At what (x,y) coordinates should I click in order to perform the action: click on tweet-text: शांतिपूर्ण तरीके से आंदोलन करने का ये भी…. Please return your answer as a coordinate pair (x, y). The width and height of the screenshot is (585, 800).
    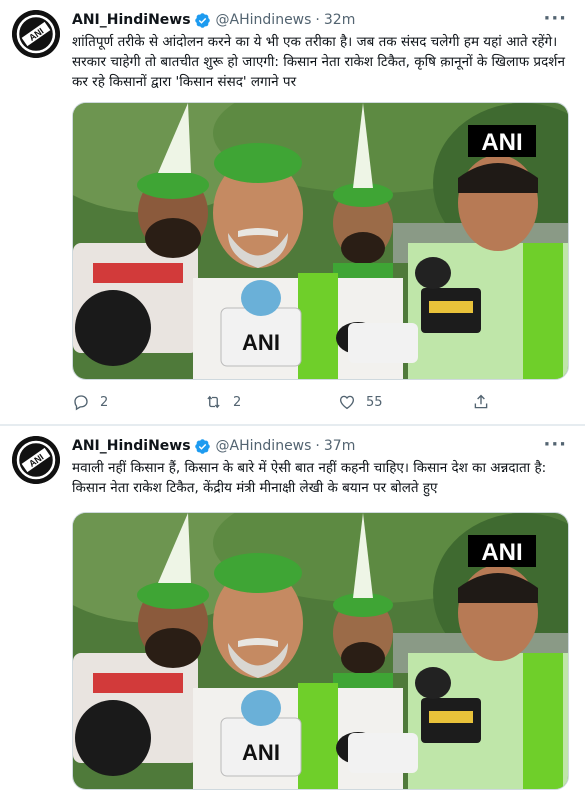
    Looking at the image, I should click on (318, 62).